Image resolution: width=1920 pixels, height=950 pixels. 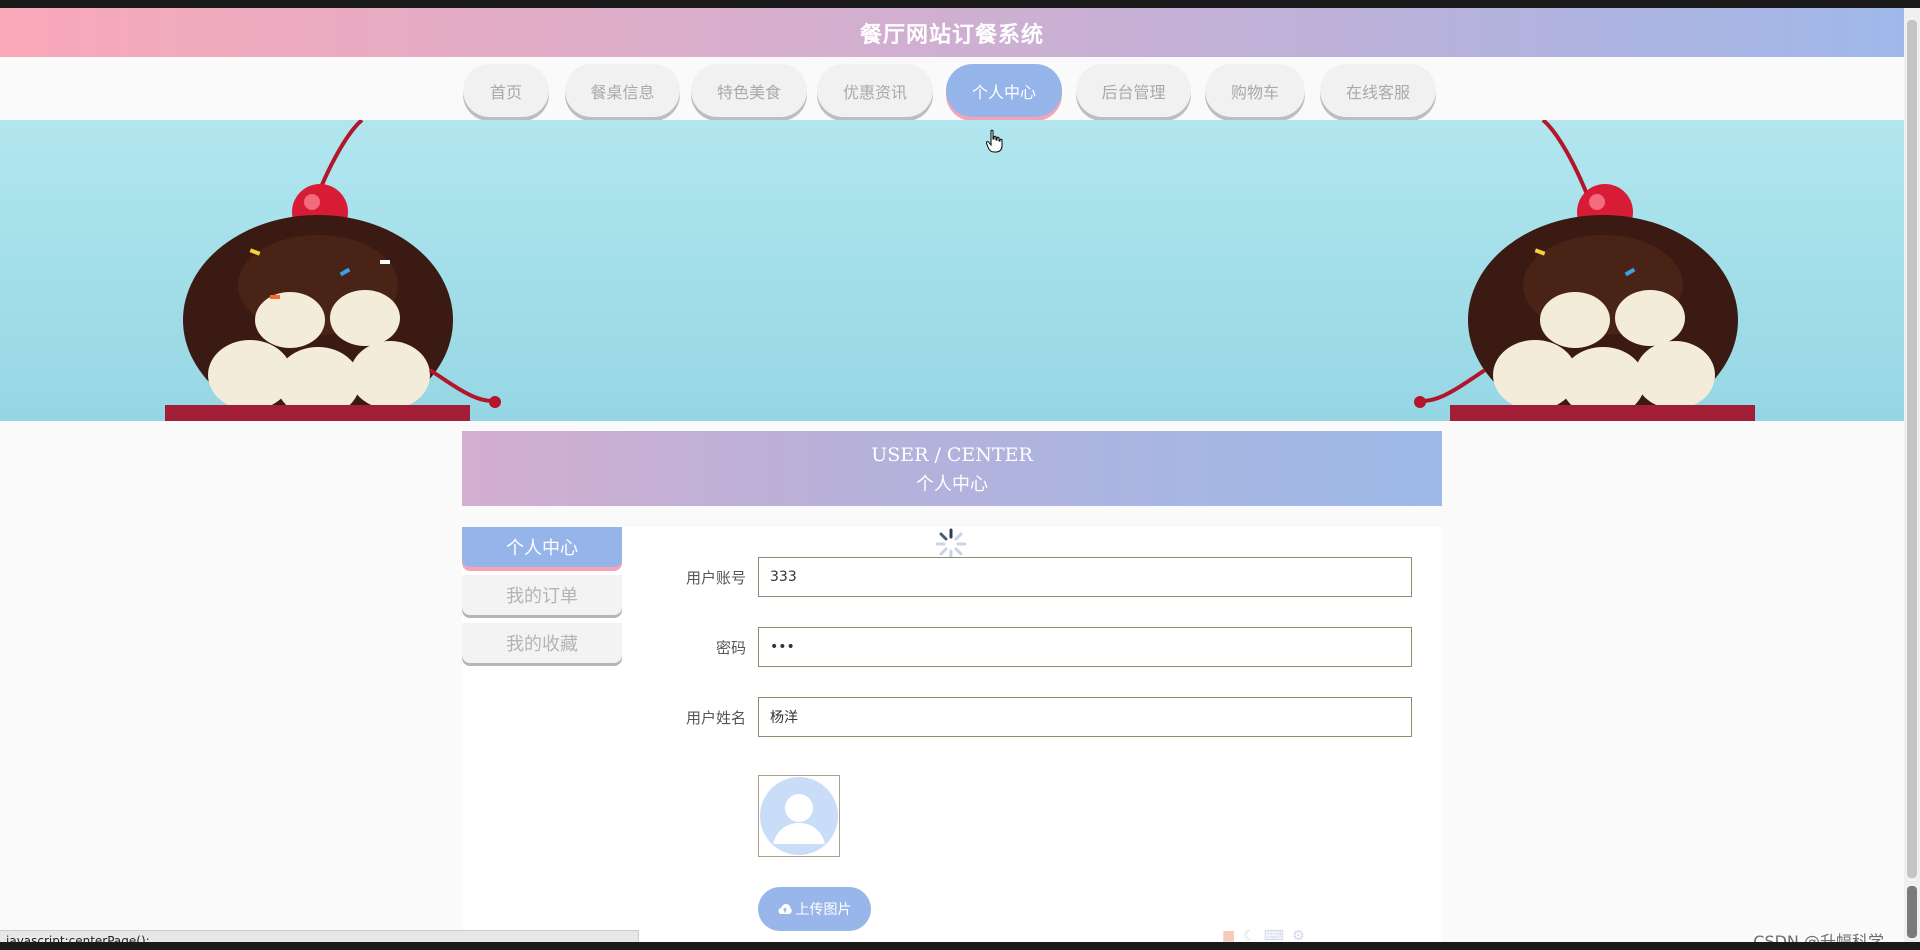 What do you see at coordinates (730, 647) in the screenshot?
I see `password-label: 密码` at bounding box center [730, 647].